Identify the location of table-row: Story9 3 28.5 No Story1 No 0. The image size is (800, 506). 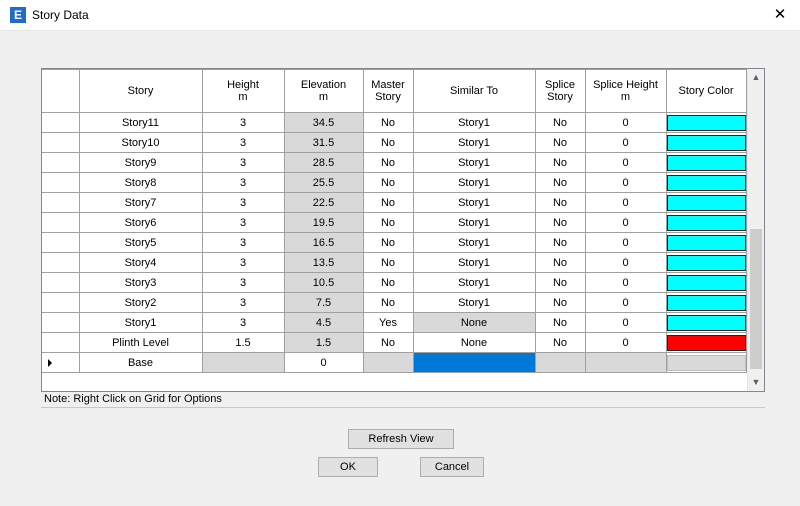
(394, 162).